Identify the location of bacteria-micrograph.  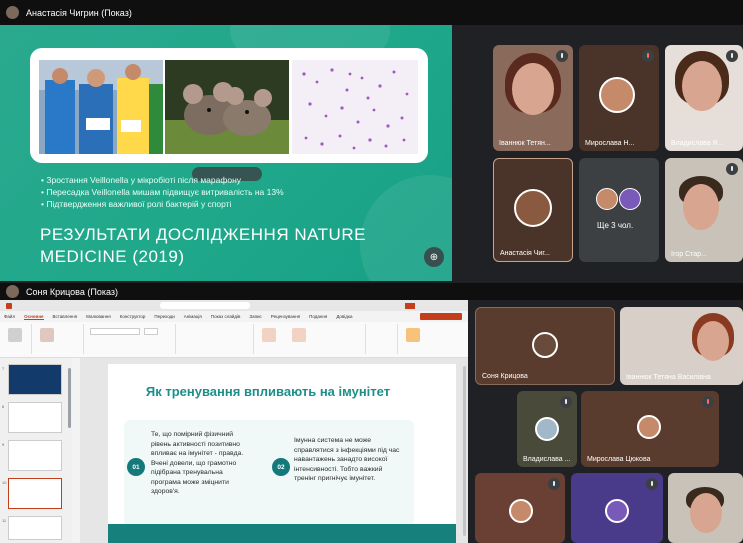
(355, 107).